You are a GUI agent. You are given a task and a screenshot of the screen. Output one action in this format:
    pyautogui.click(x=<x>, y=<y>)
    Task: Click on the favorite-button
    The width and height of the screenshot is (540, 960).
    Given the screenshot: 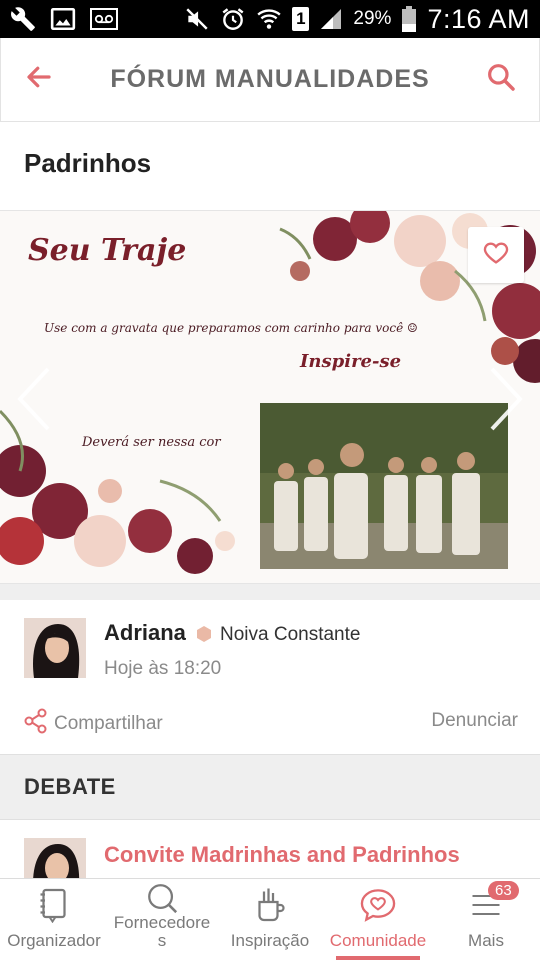 What is the action you would take?
    pyautogui.click(x=496, y=255)
    